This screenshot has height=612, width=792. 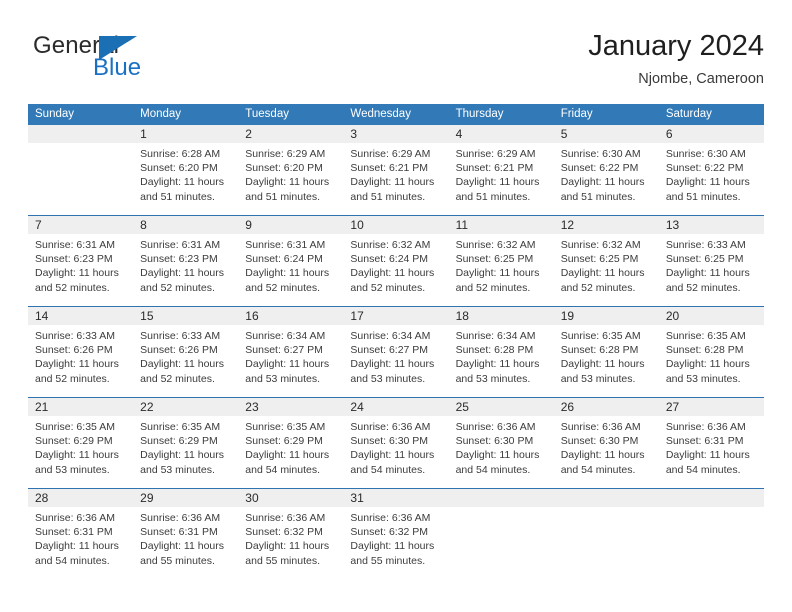 What do you see at coordinates (143, 134) in the screenshot?
I see `day-number: 1` at bounding box center [143, 134].